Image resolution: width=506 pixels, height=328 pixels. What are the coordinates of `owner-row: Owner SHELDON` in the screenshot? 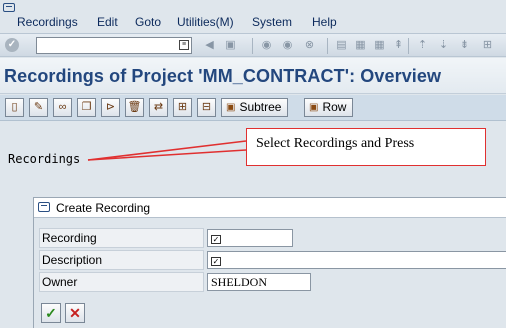 It's located at (272, 282).